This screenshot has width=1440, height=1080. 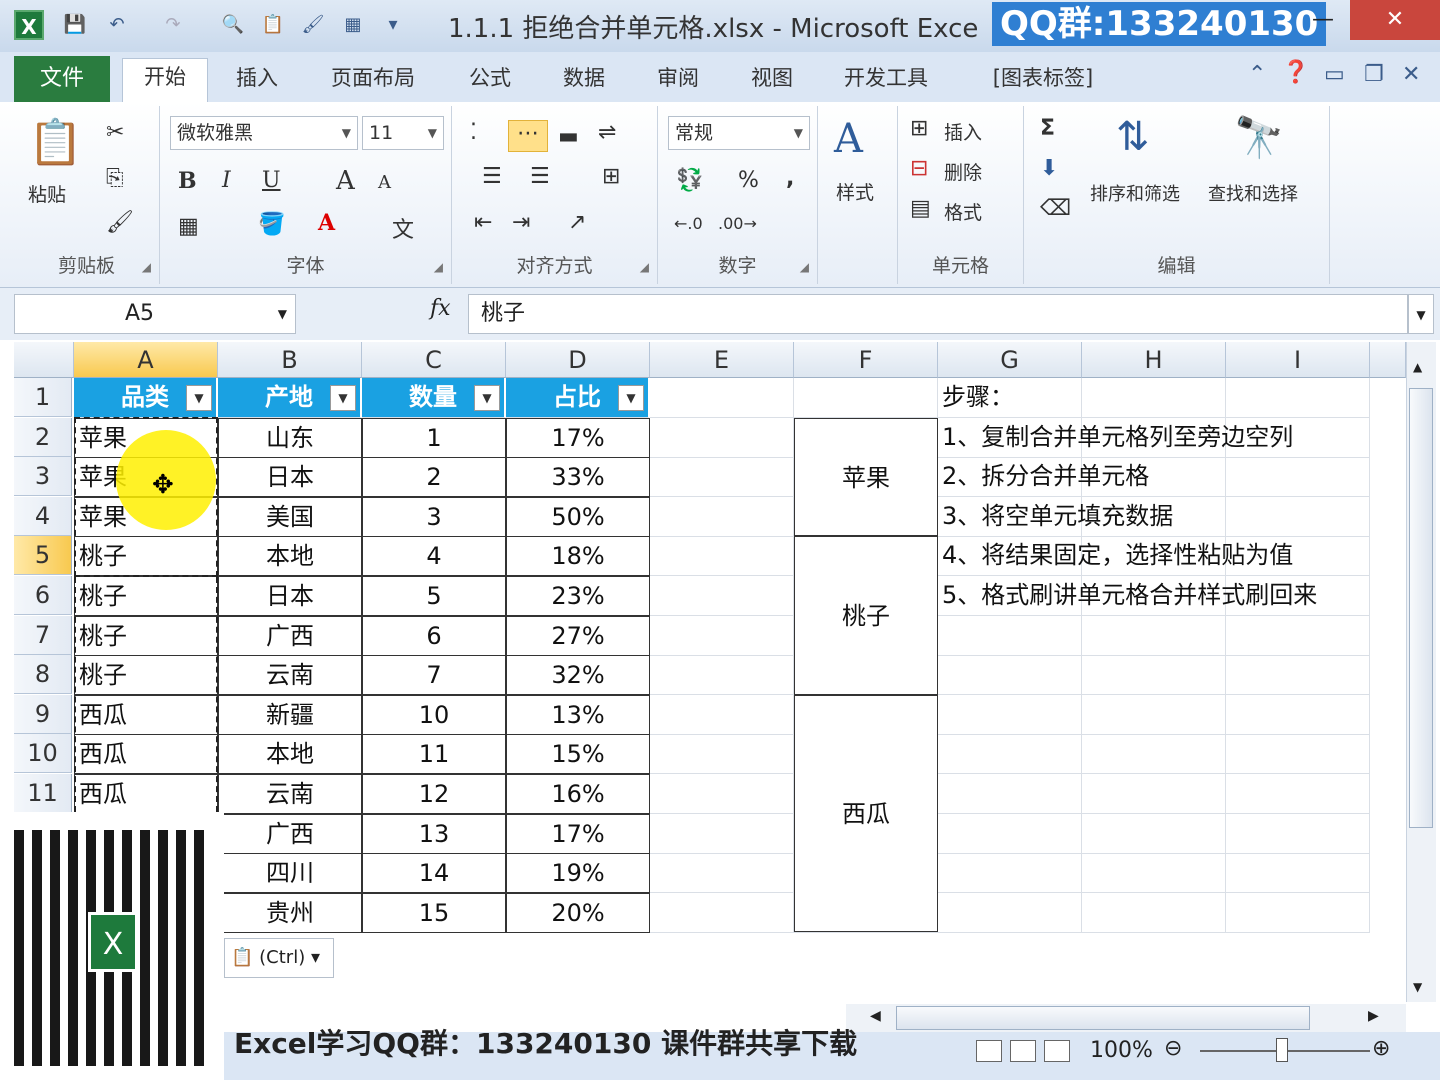 What do you see at coordinates (434, 477) in the screenshot?
I see `table-cell: 2` at bounding box center [434, 477].